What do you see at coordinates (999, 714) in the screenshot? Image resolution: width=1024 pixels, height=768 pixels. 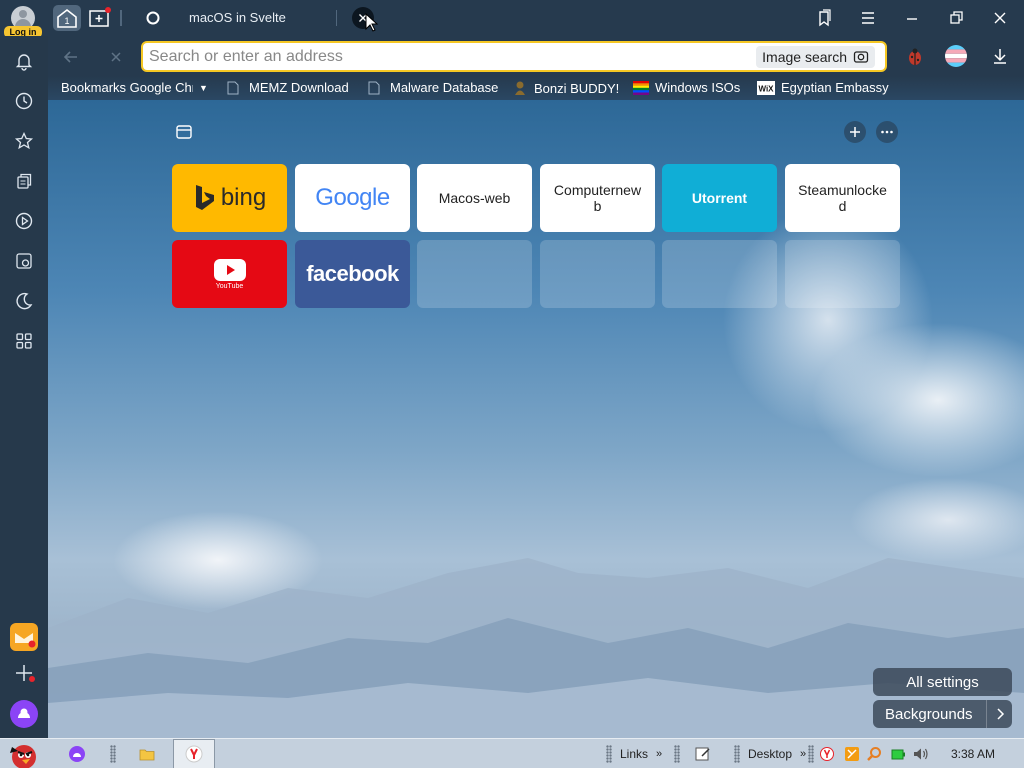 I see `chevron-right-icon` at bounding box center [999, 714].